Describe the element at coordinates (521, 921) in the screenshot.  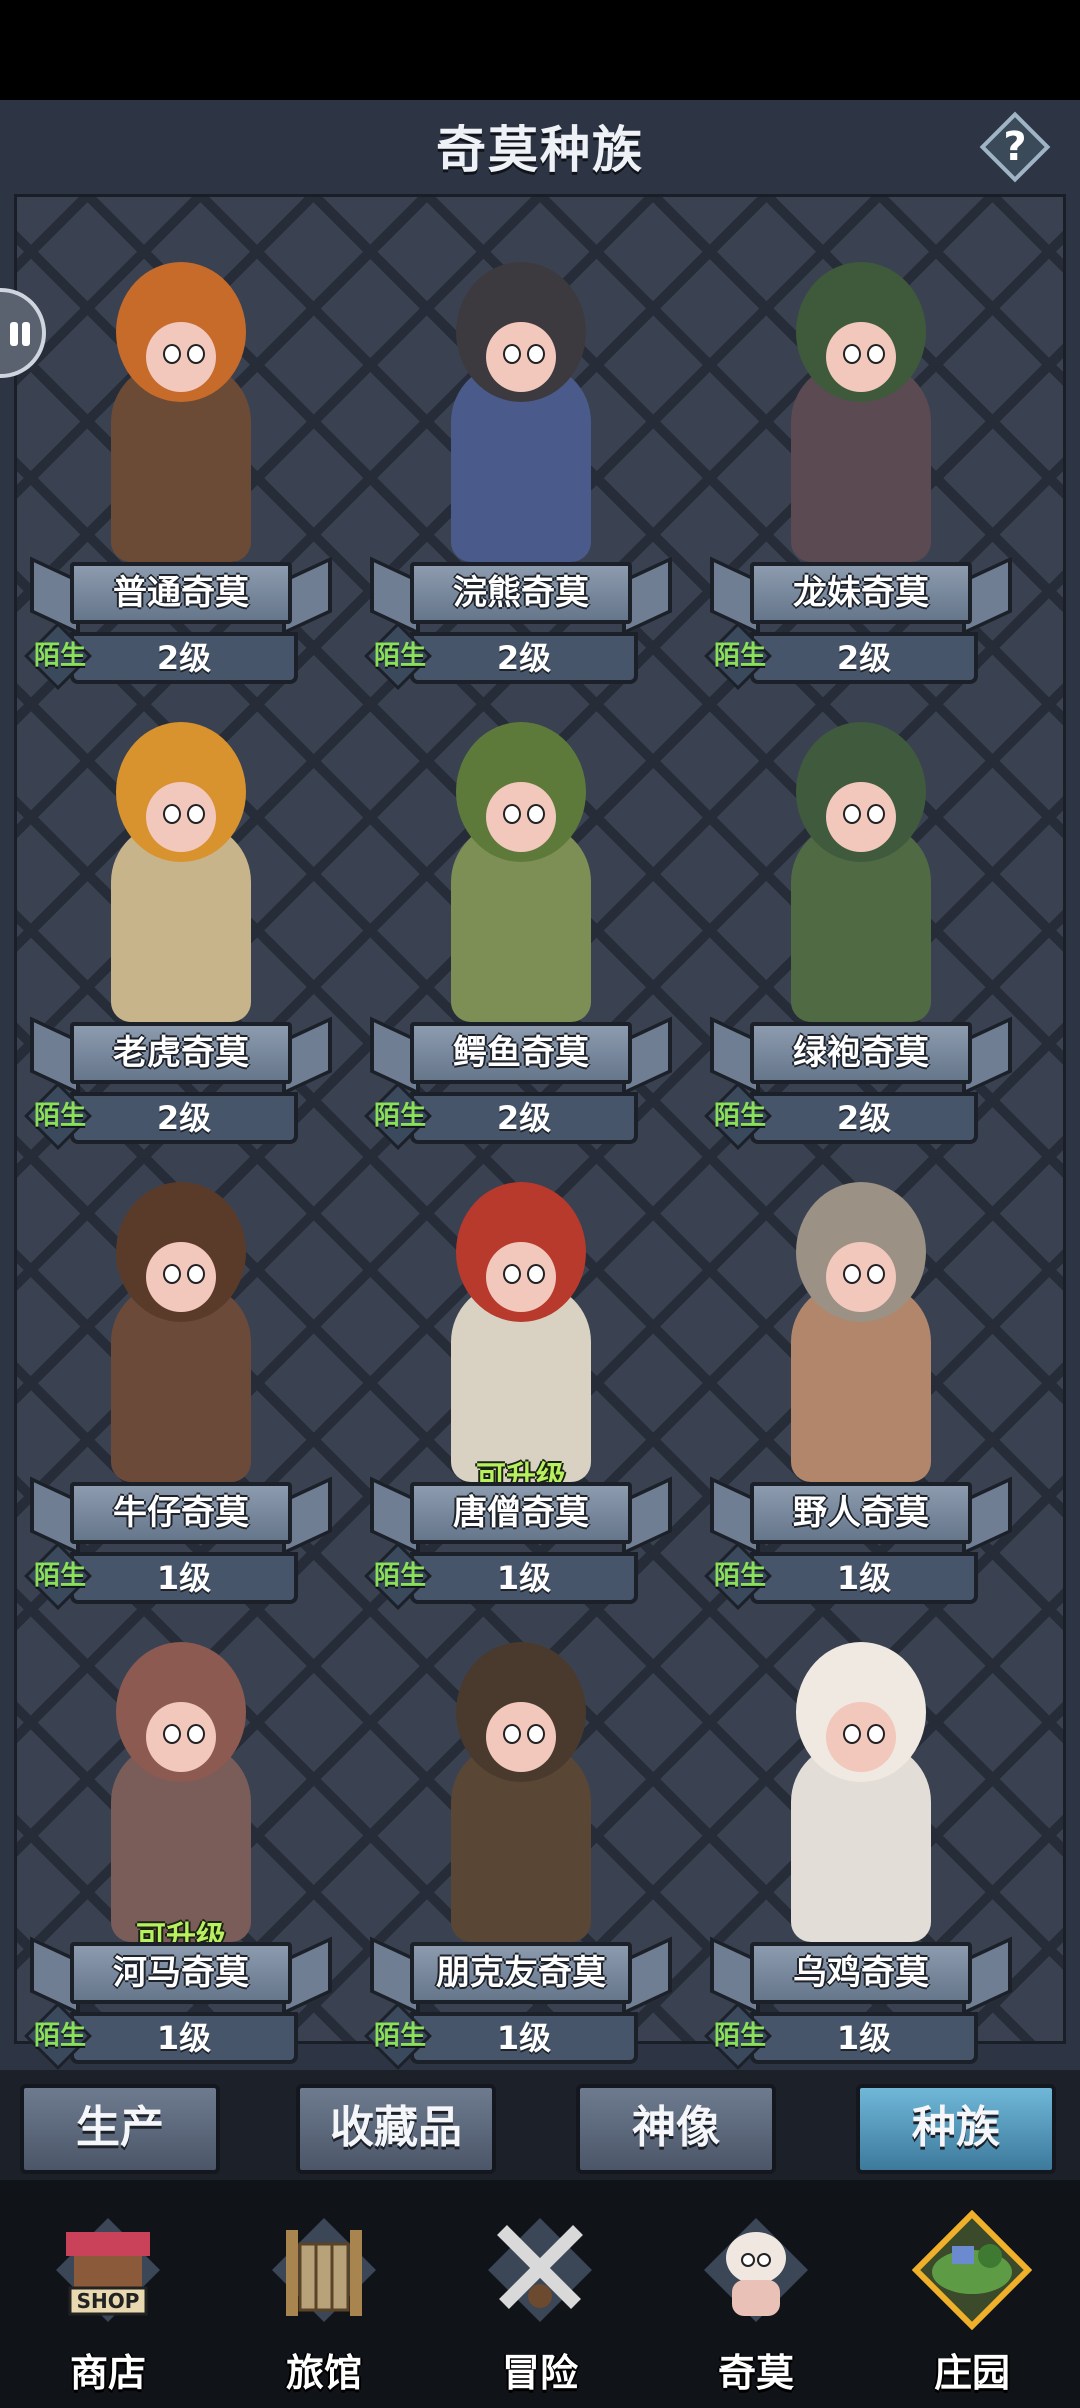
I see `race-card: 鳄鱼奇莫 2级 陌生` at that location.